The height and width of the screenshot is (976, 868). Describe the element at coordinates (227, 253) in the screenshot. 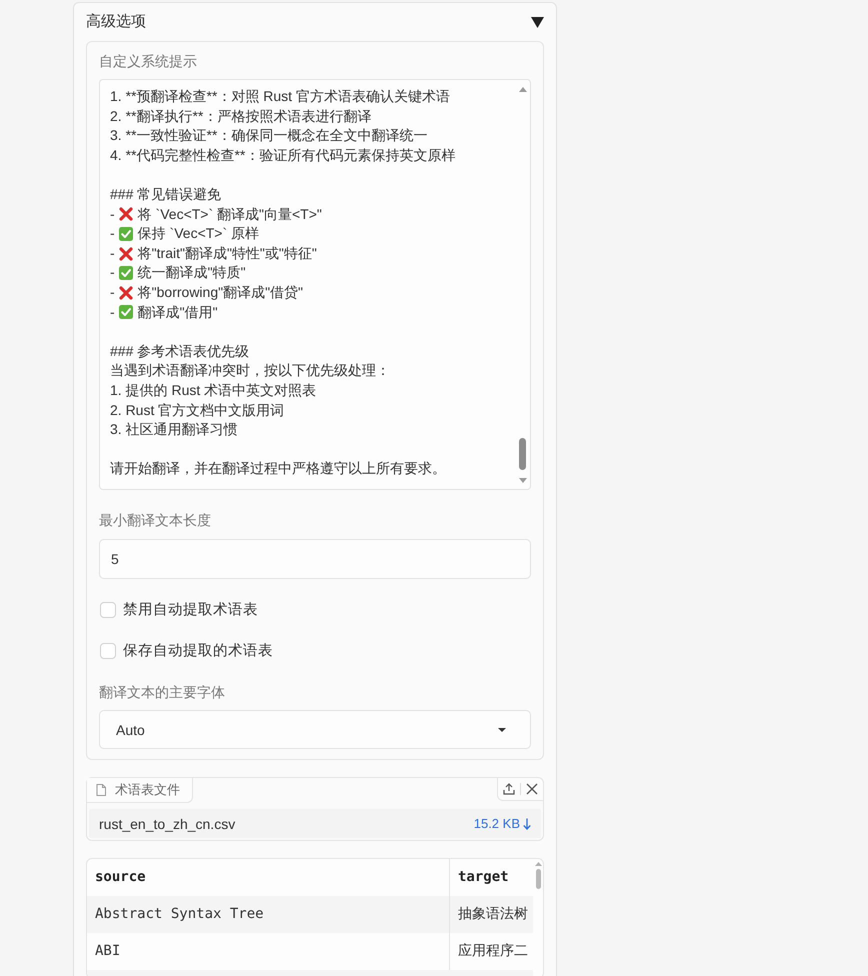

I see `prompt-line: 将"trait"翻译成"特性"或"特征"` at that location.